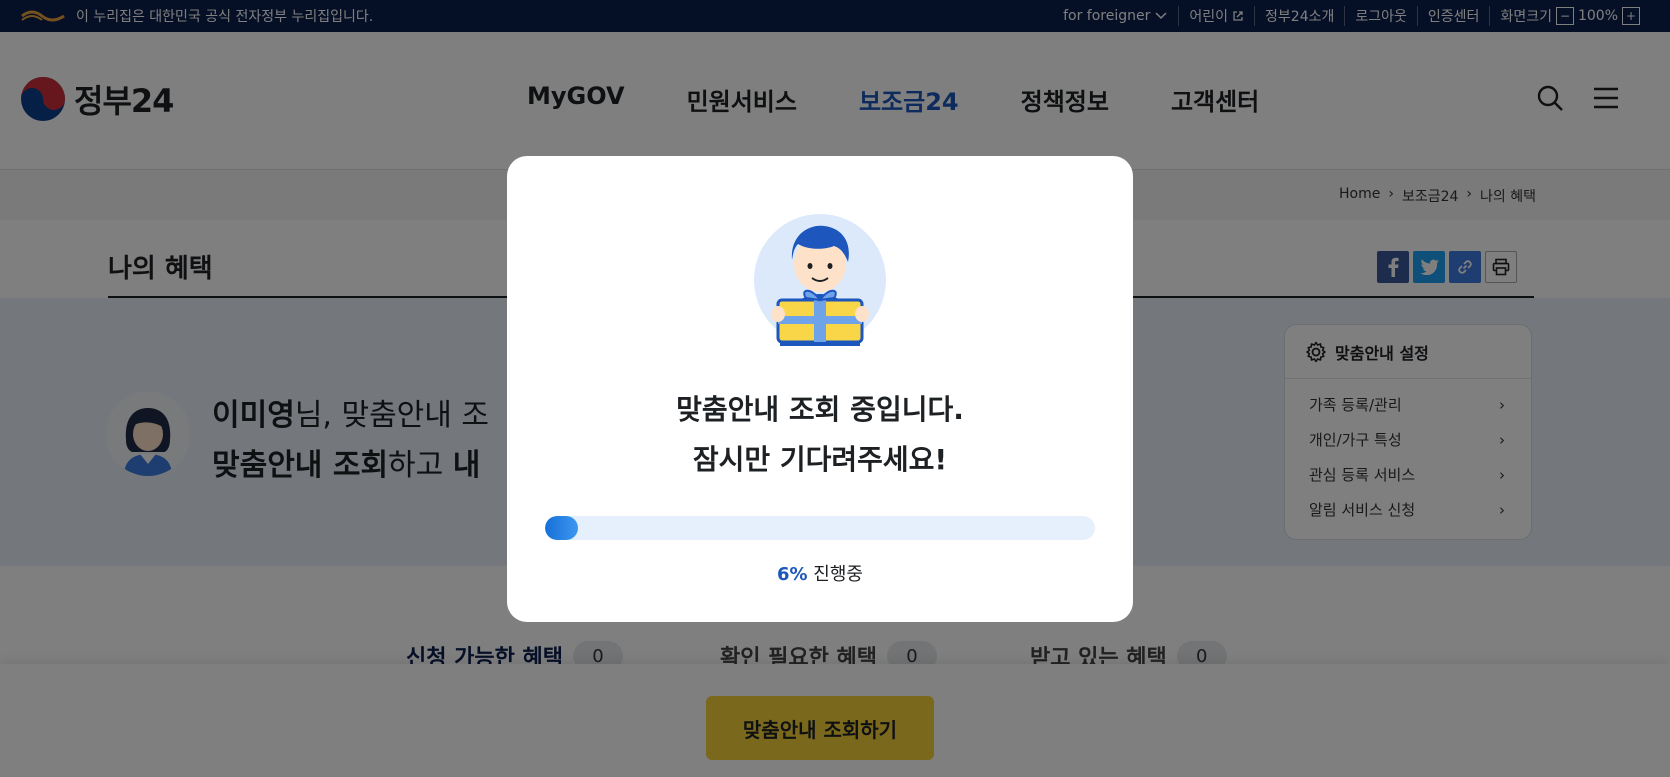  Describe the element at coordinates (561, 528) in the screenshot. I see `progress-bar-fill` at that location.